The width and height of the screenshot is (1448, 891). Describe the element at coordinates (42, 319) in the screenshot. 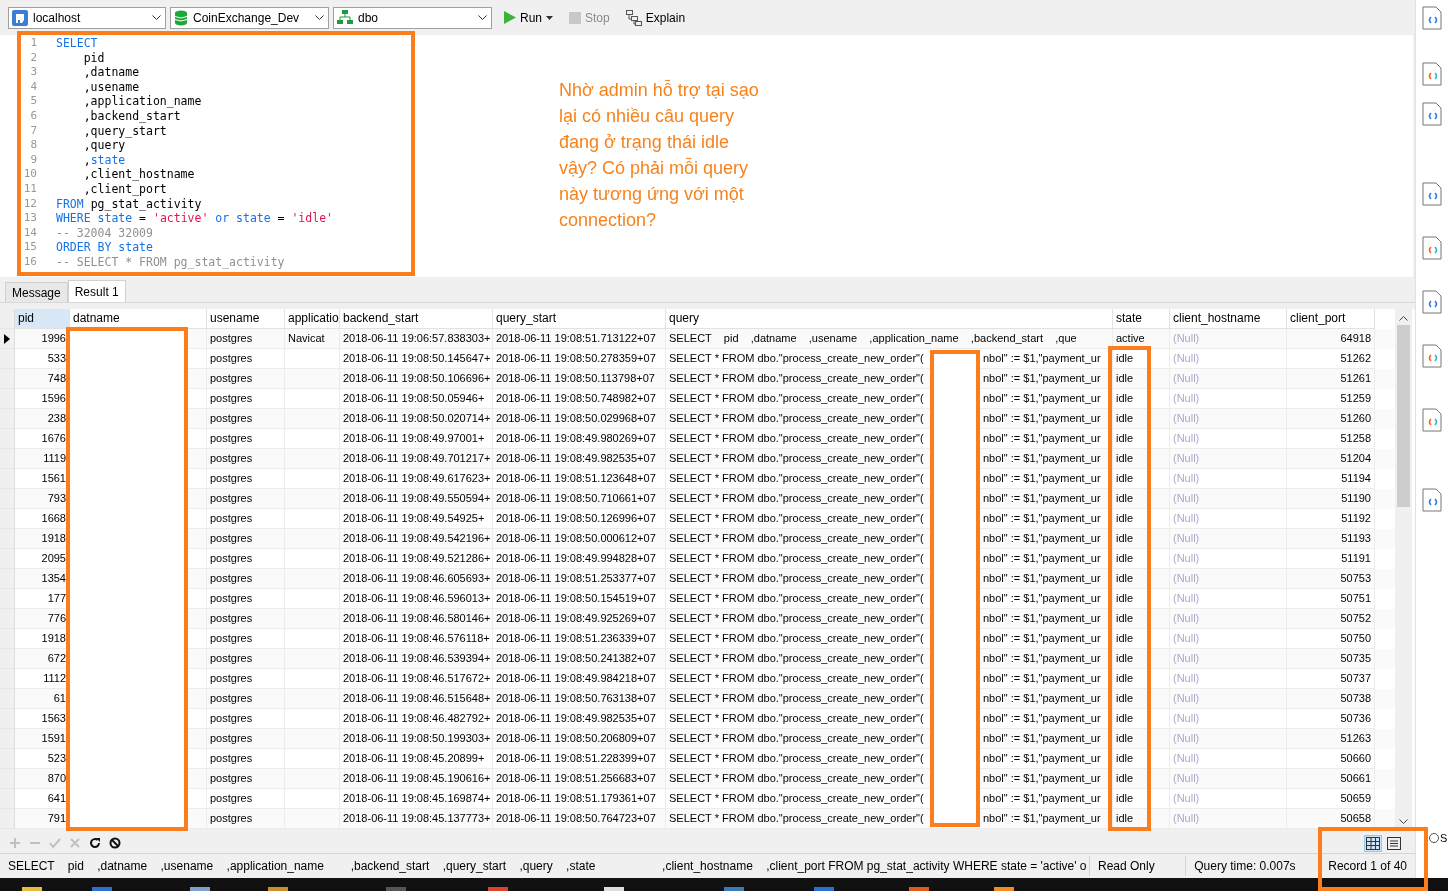

I see `column-header: pid` at that location.